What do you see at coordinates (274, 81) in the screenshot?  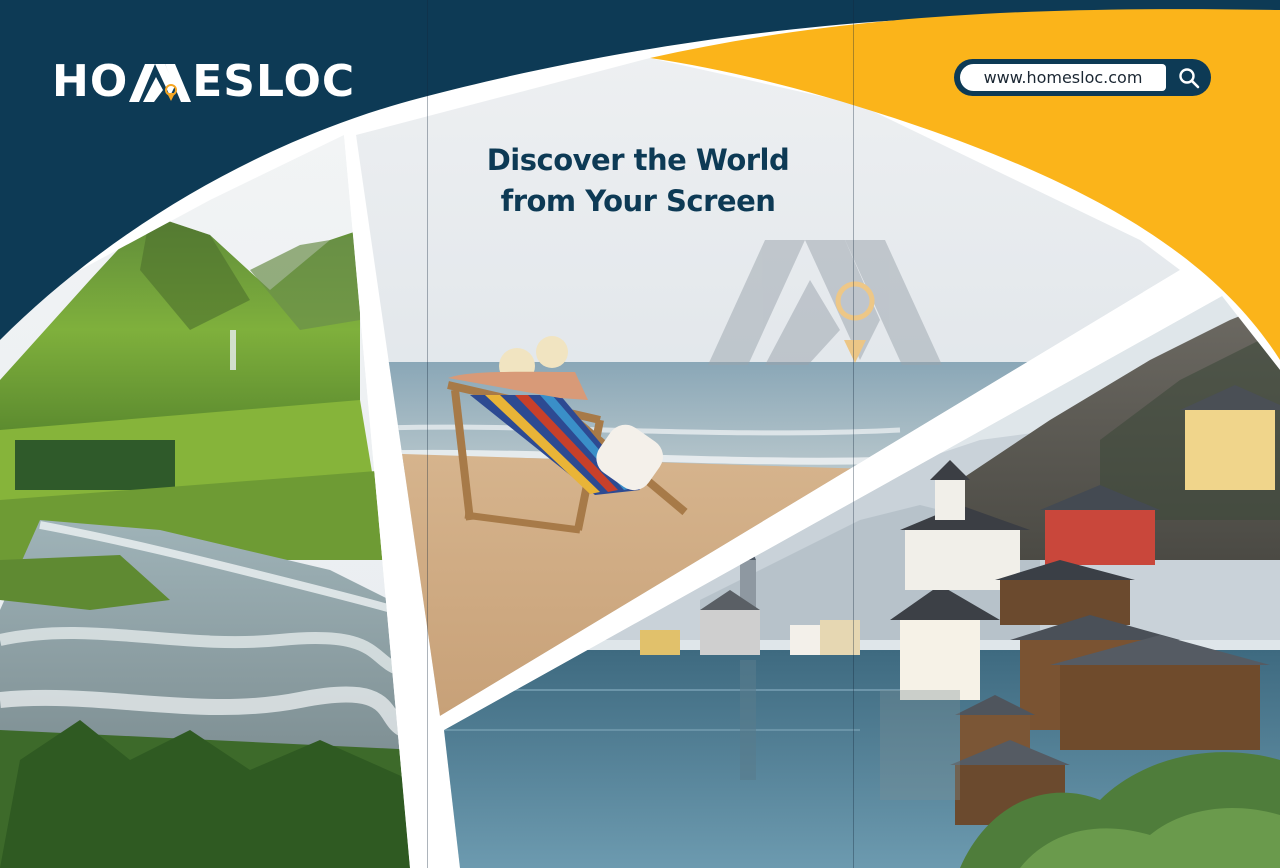 I see `logo-text-suffix: ESLOC` at bounding box center [274, 81].